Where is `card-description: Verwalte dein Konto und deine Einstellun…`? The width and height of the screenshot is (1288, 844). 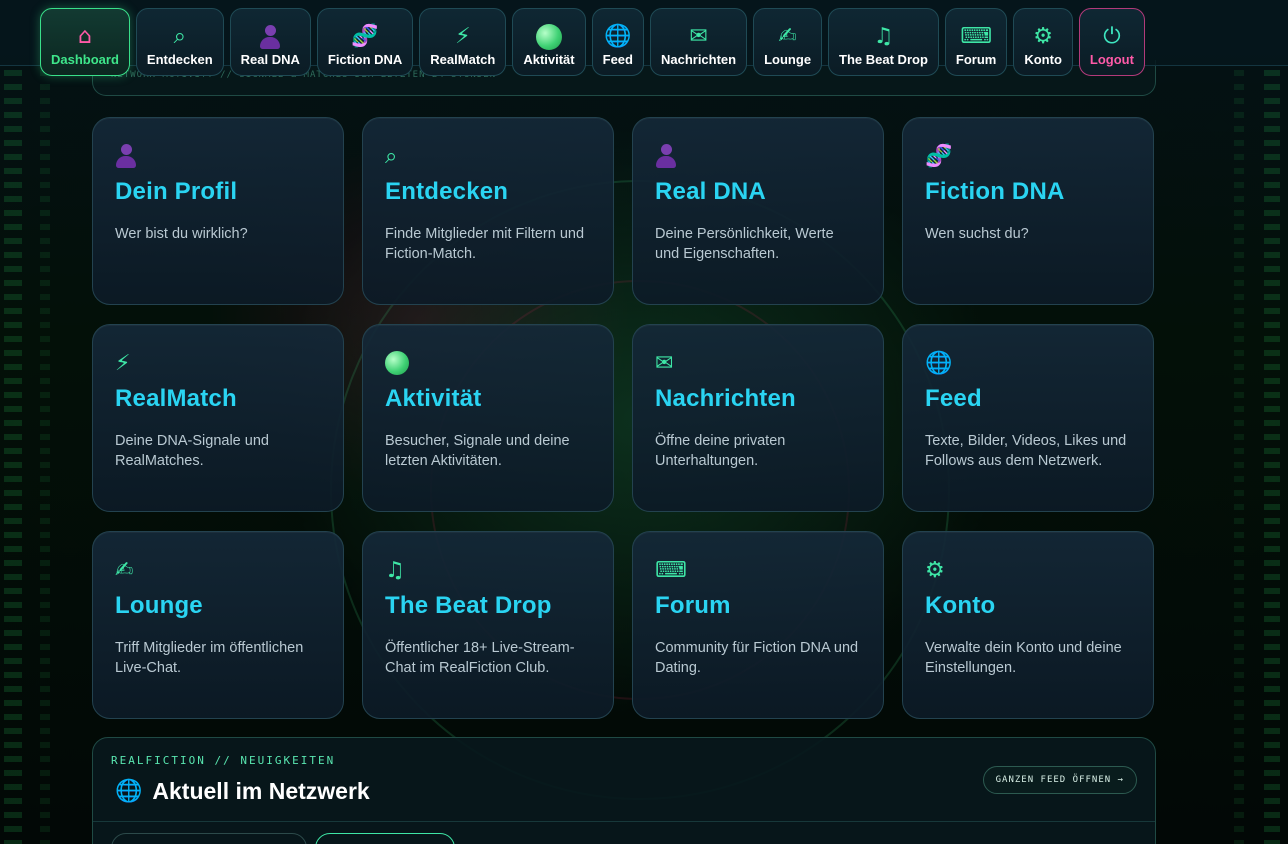 card-description: Verwalte dein Konto und deine Einstellun… is located at coordinates (1023, 658).